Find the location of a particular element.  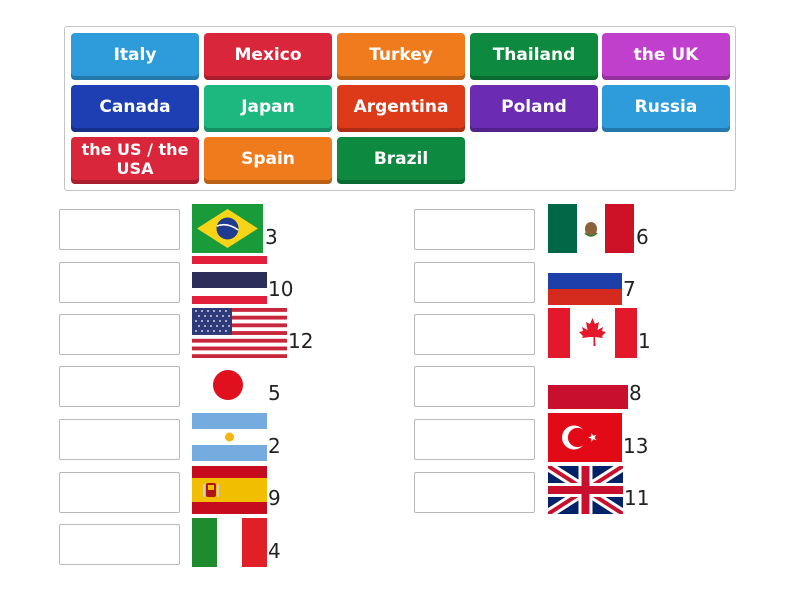

flag-number: 6 is located at coordinates (642, 237).